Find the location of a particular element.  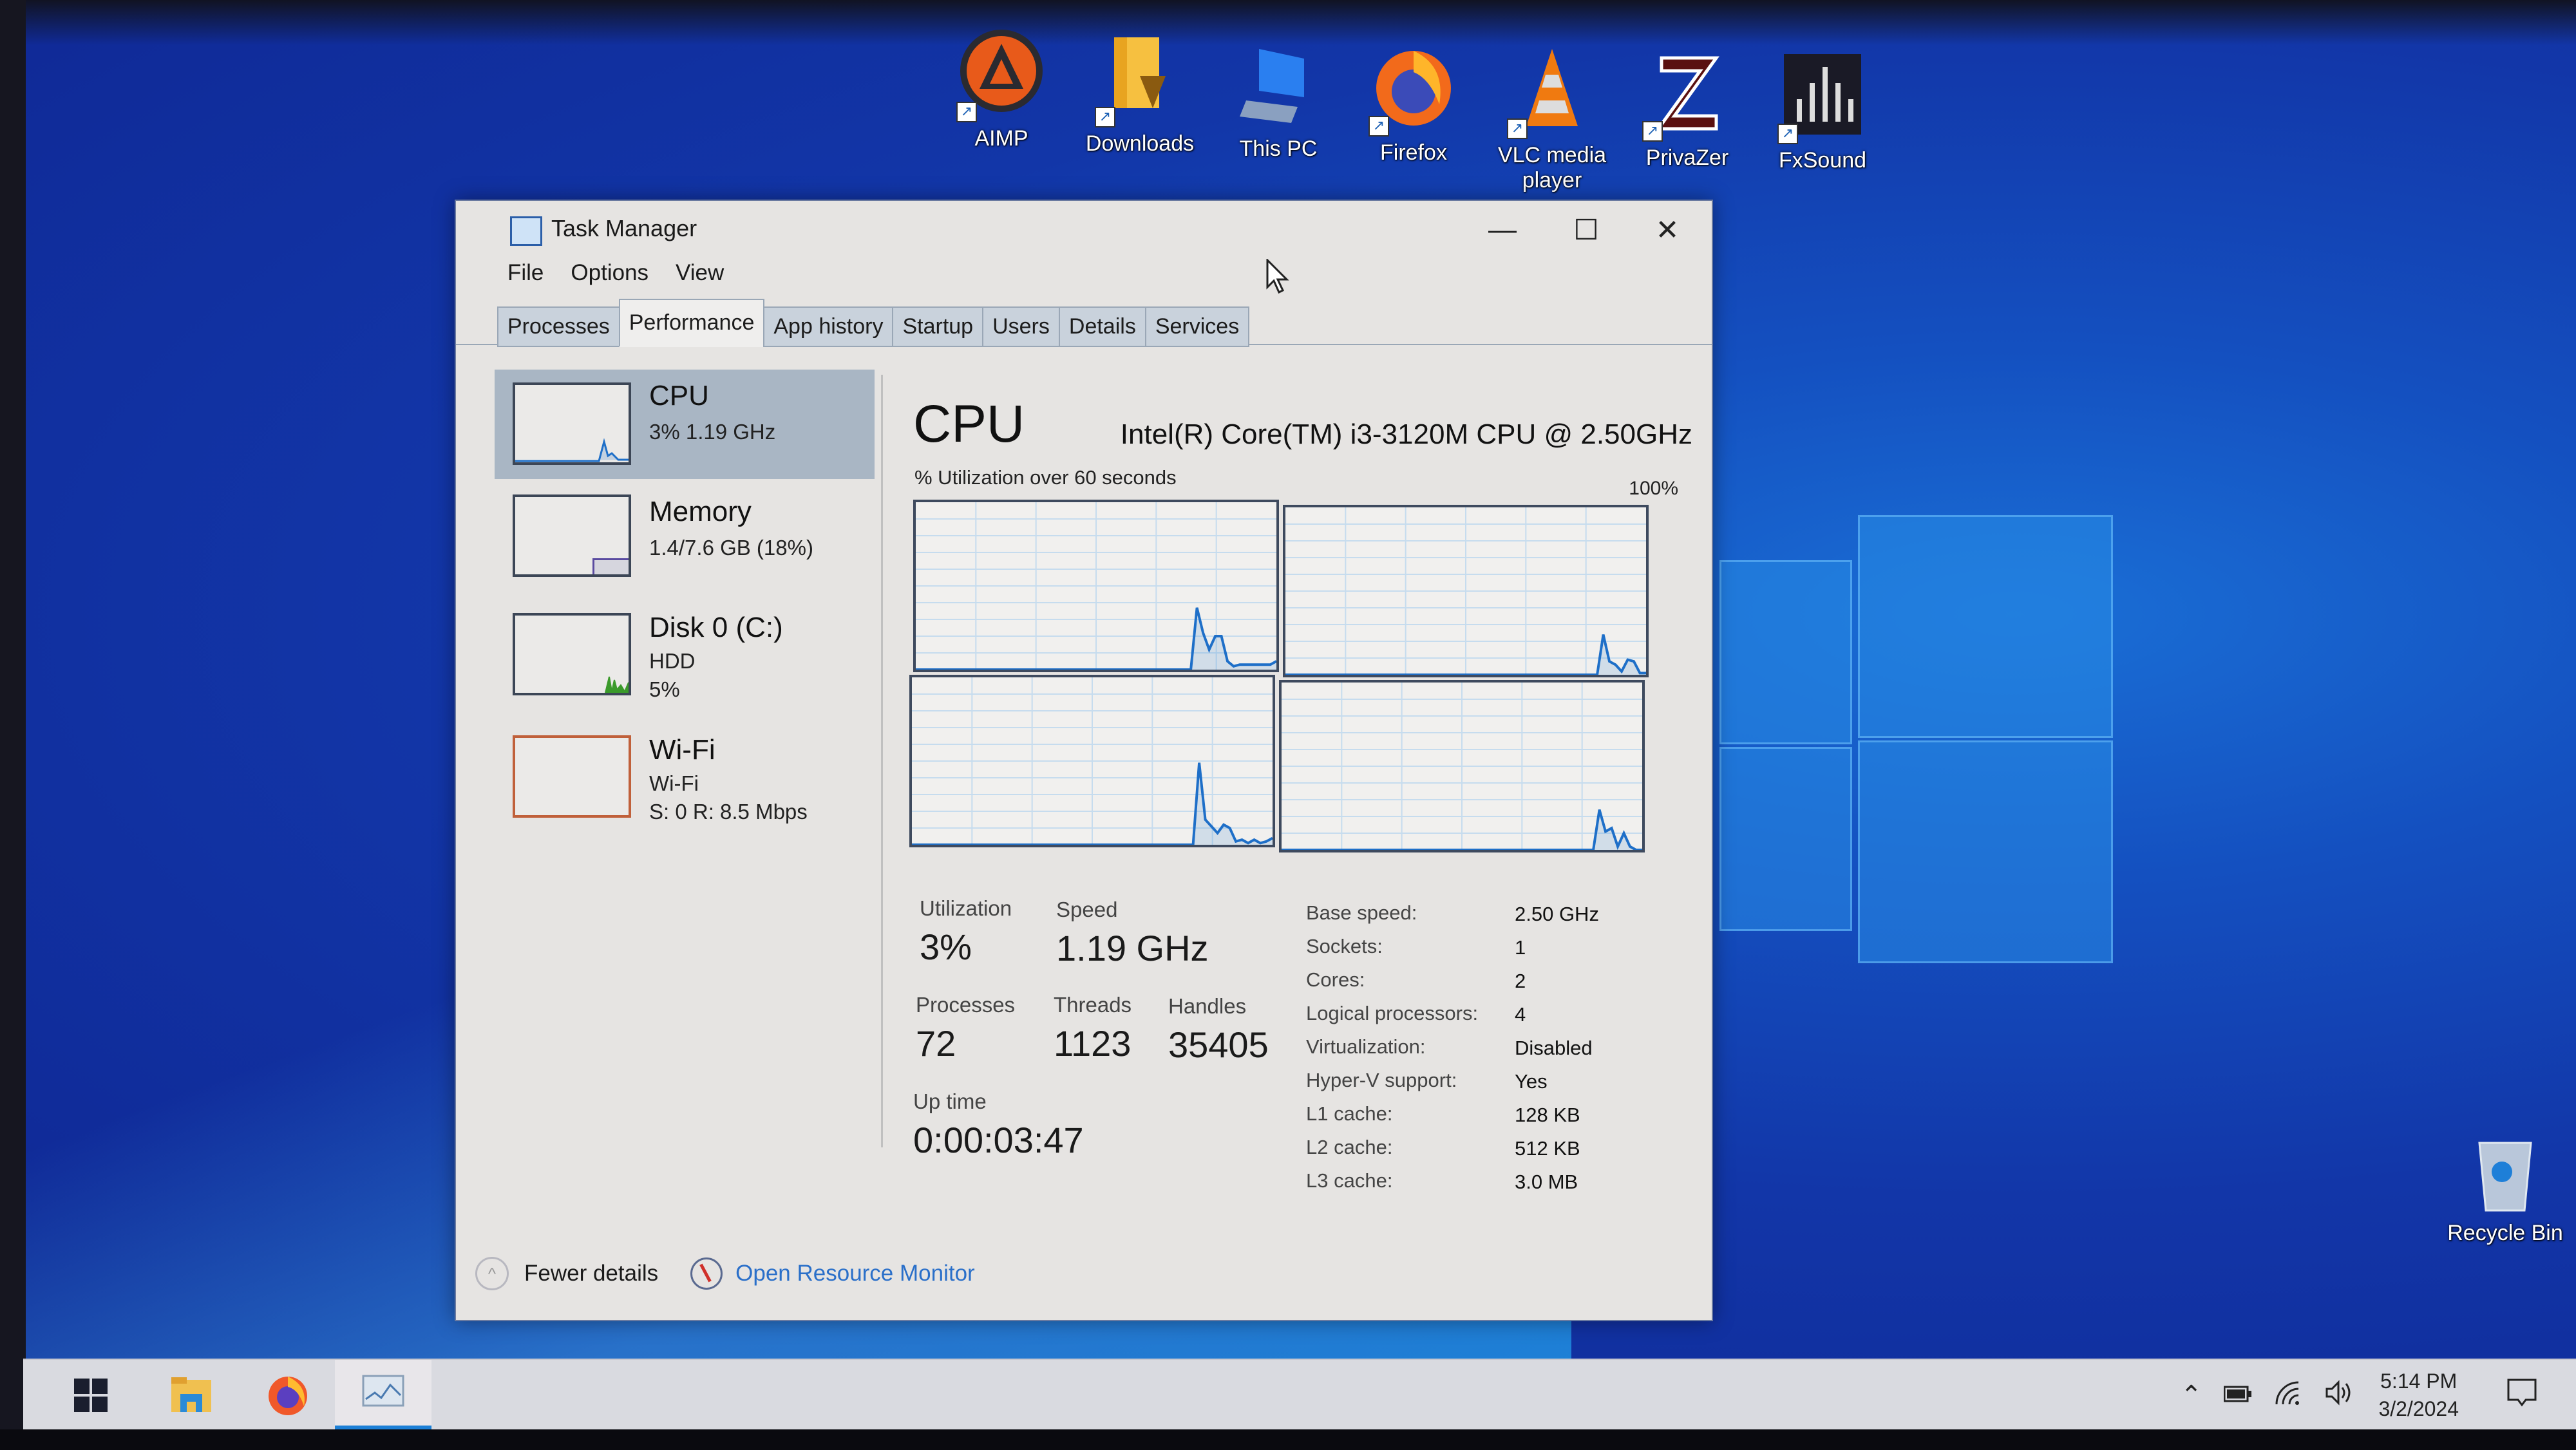

file-explorer-icon is located at coordinates (191, 1395).